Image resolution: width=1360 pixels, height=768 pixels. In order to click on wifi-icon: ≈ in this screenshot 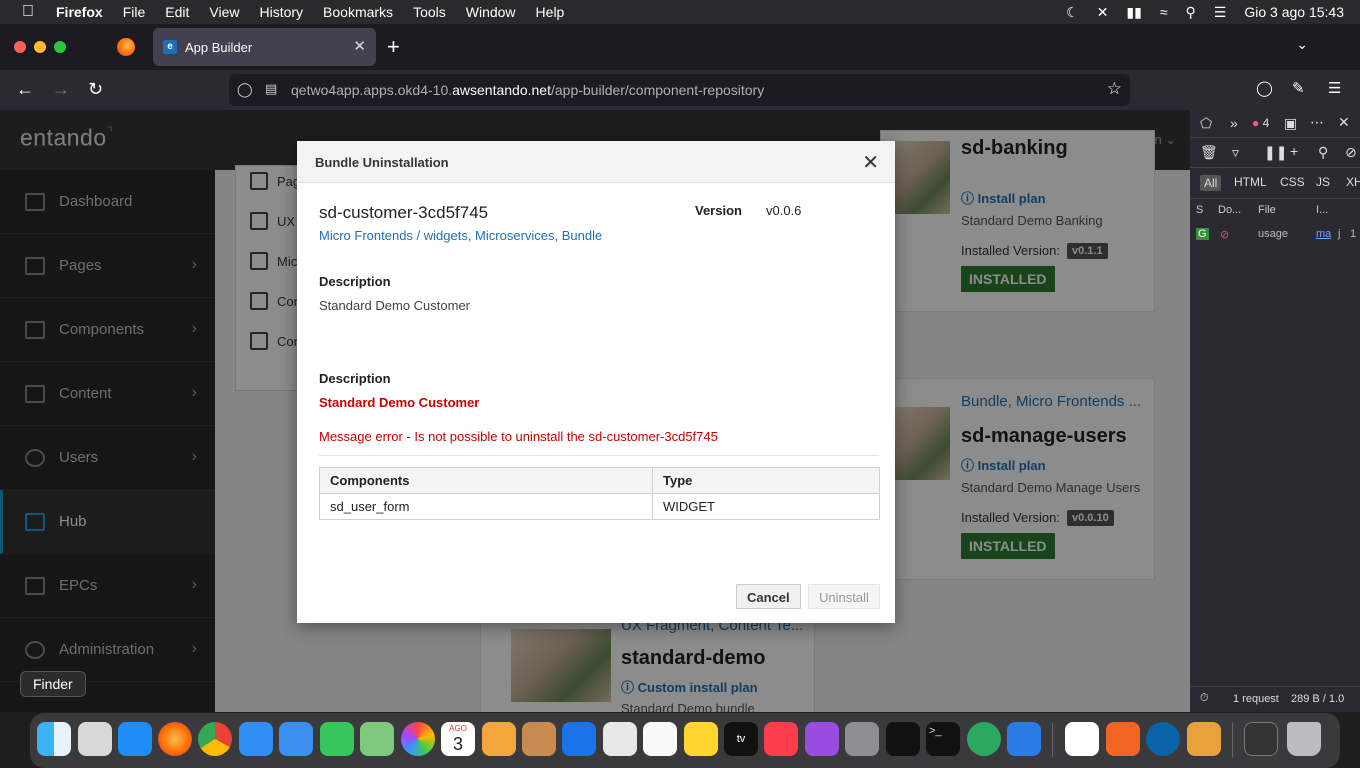, I will do `click(1164, 12)`.